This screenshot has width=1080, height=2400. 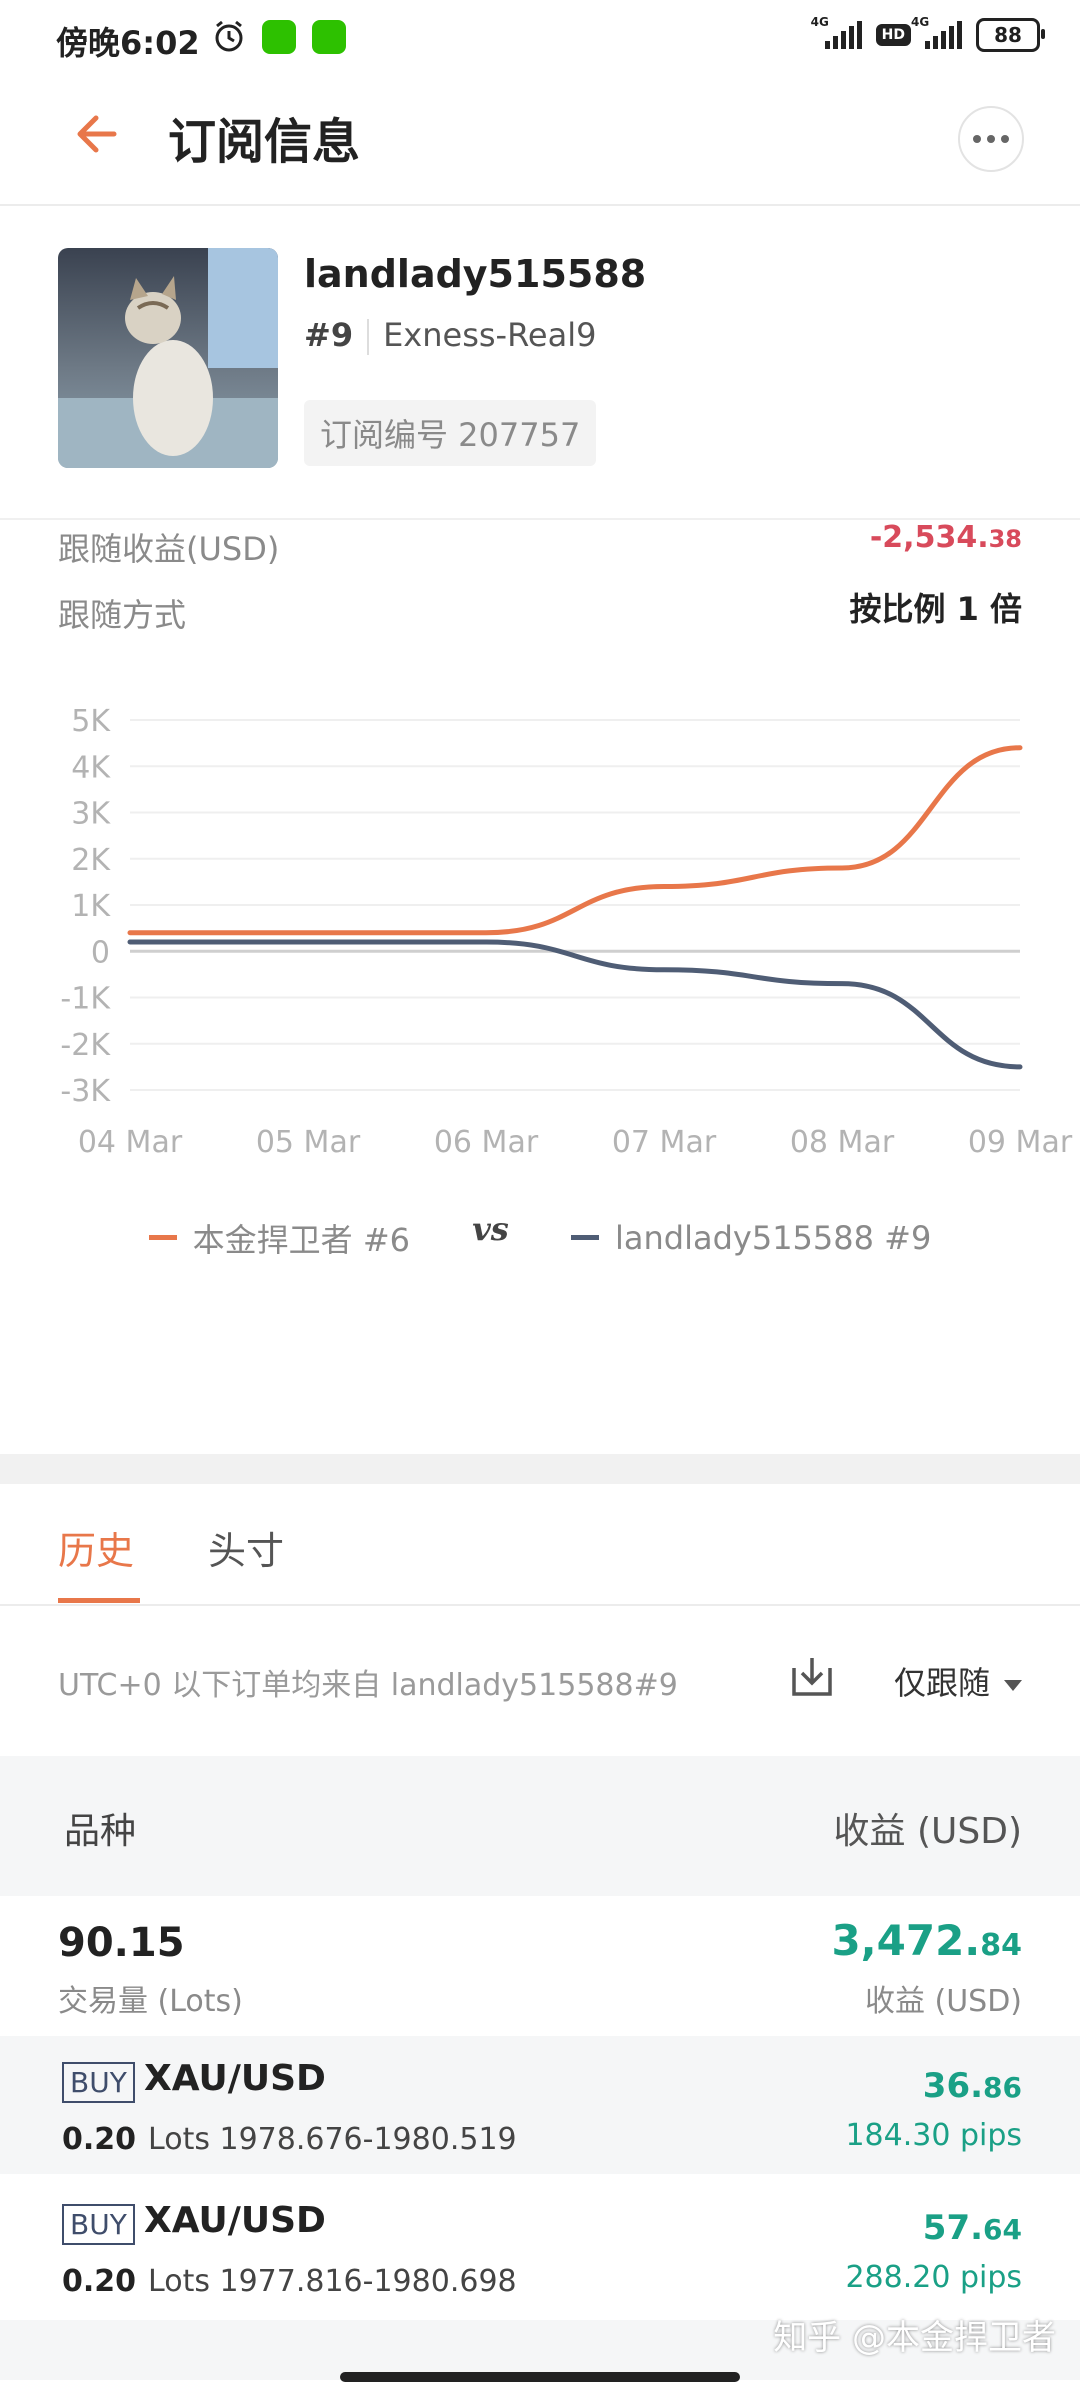 What do you see at coordinates (914, 2338) in the screenshot?
I see `watermark: 知乎 @本金捍卫者` at bounding box center [914, 2338].